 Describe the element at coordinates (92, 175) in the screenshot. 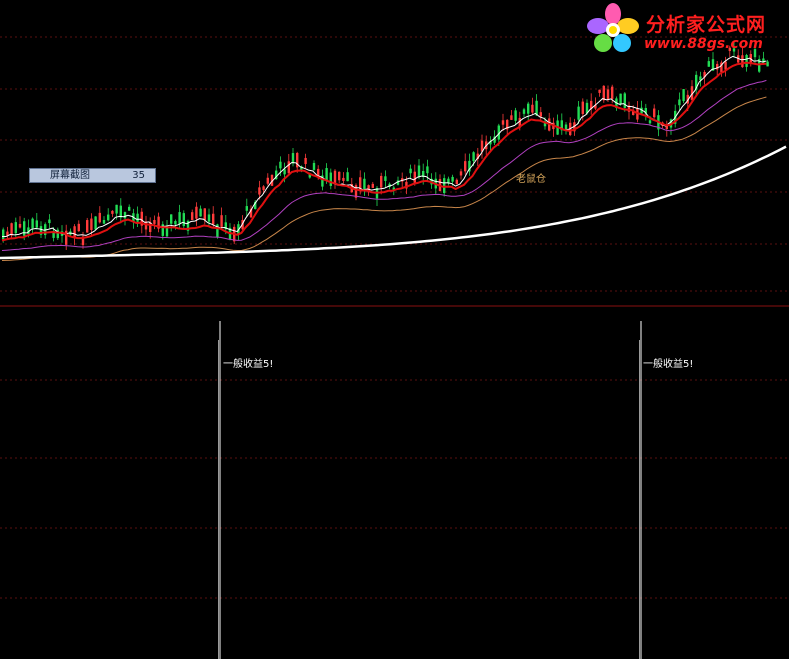

I see `screenshot-tooltip: 屏幕截图 35` at that location.